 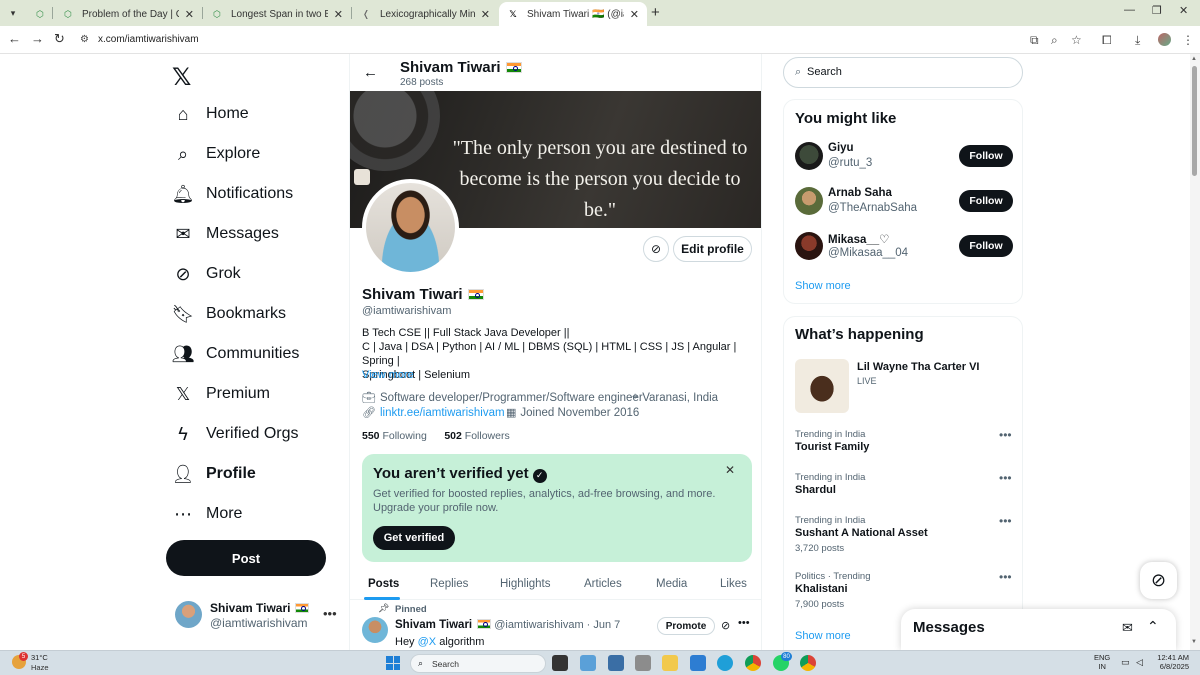 I want to click on widgets-app-icon, so click(x=588, y=663).